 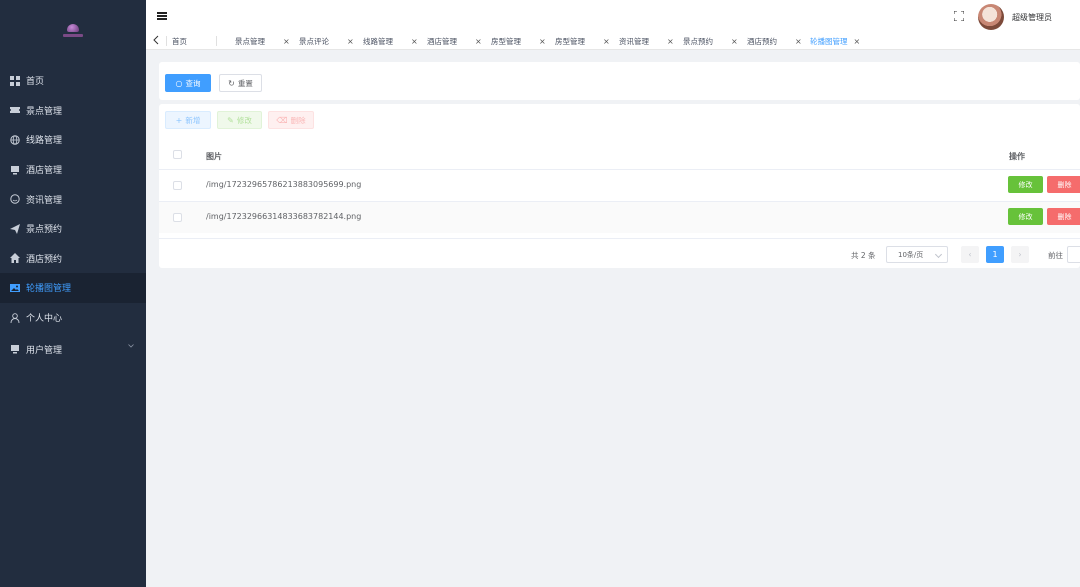 I want to click on tab-hotel-booking: 酒店预约 ×, so click(x=774, y=41).